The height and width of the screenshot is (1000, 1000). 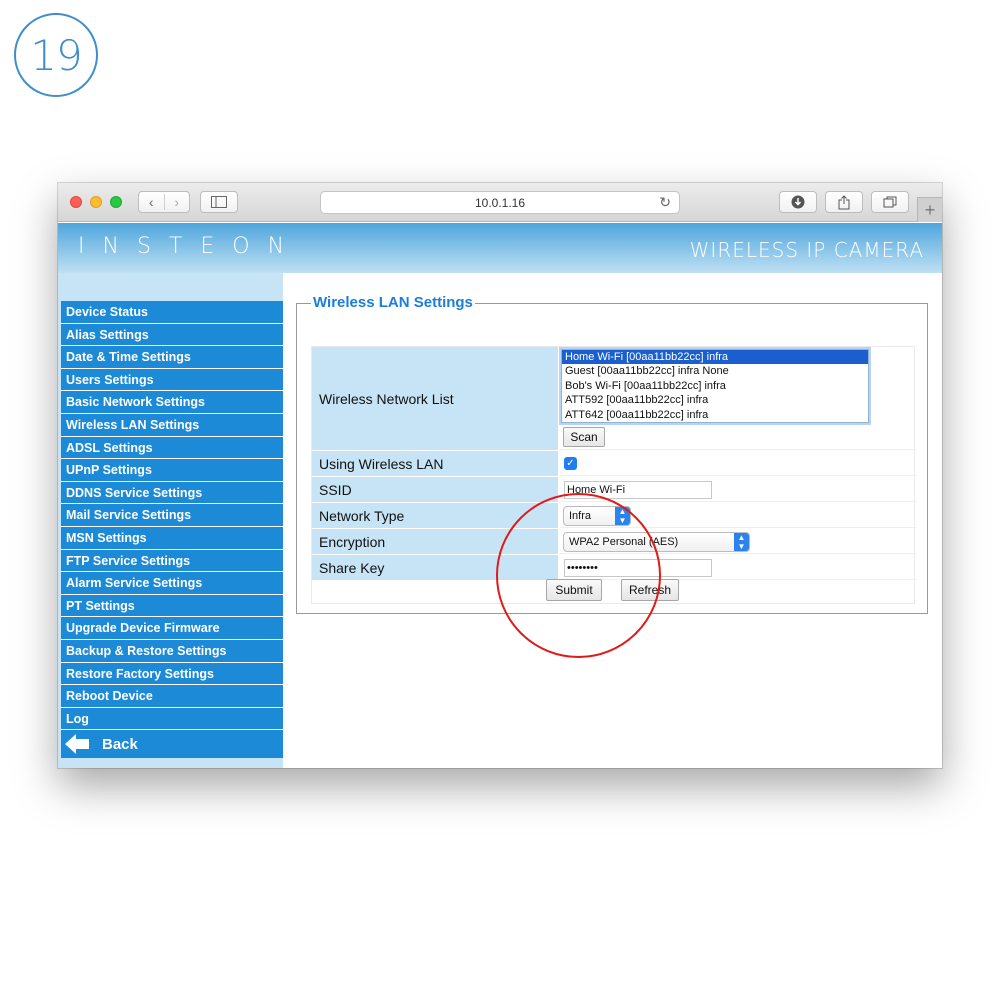 What do you see at coordinates (172, 538) in the screenshot?
I see `menu-item-msn-settings: MSN Settings` at bounding box center [172, 538].